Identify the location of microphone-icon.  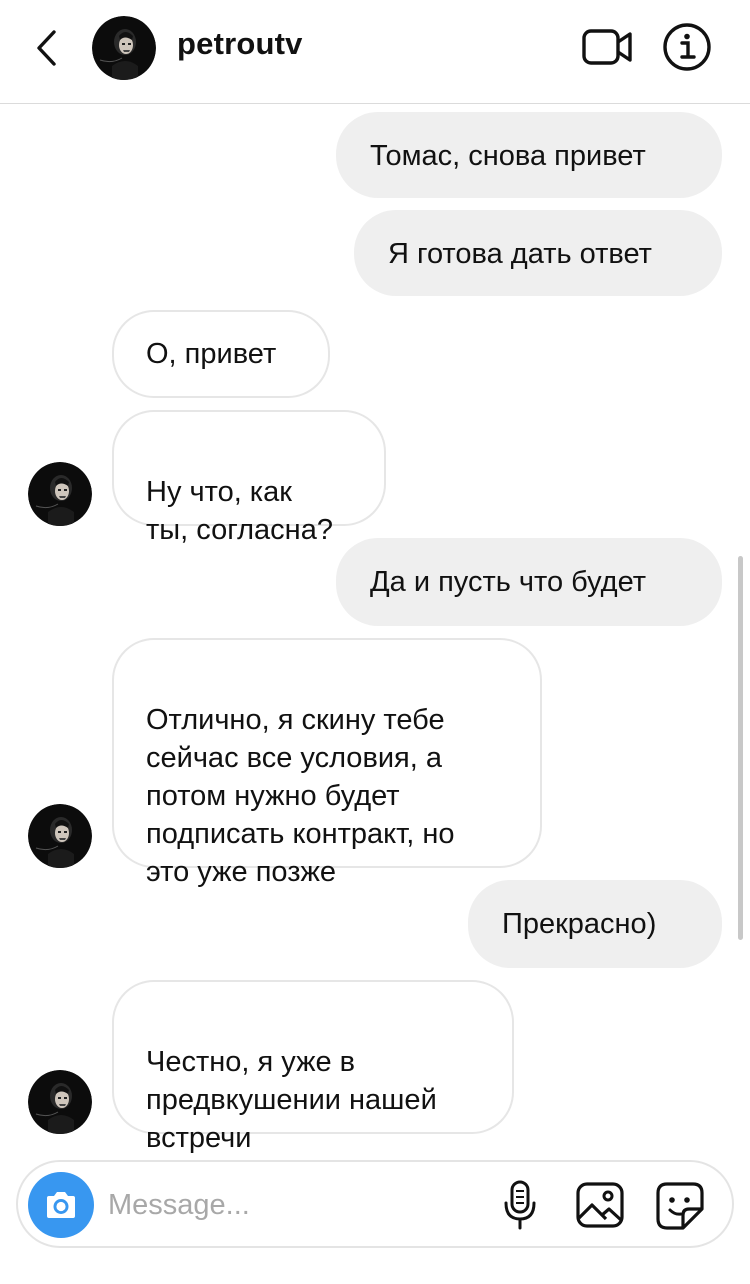
(520, 1205).